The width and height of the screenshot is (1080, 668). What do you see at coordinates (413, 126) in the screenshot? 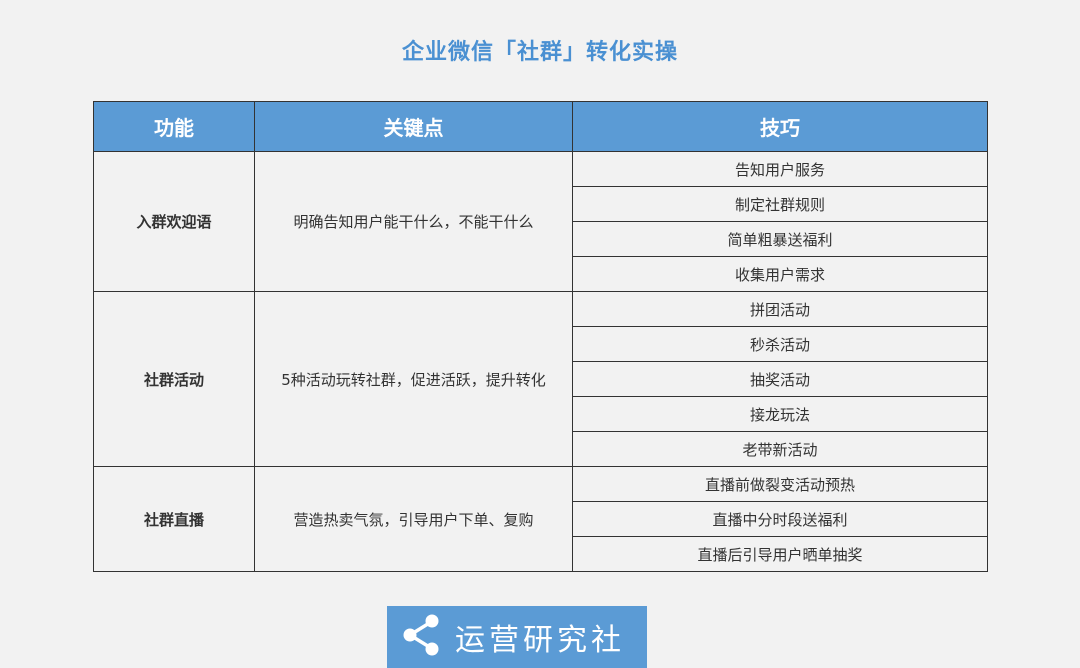
I see `header-key-point: 关键点` at bounding box center [413, 126].